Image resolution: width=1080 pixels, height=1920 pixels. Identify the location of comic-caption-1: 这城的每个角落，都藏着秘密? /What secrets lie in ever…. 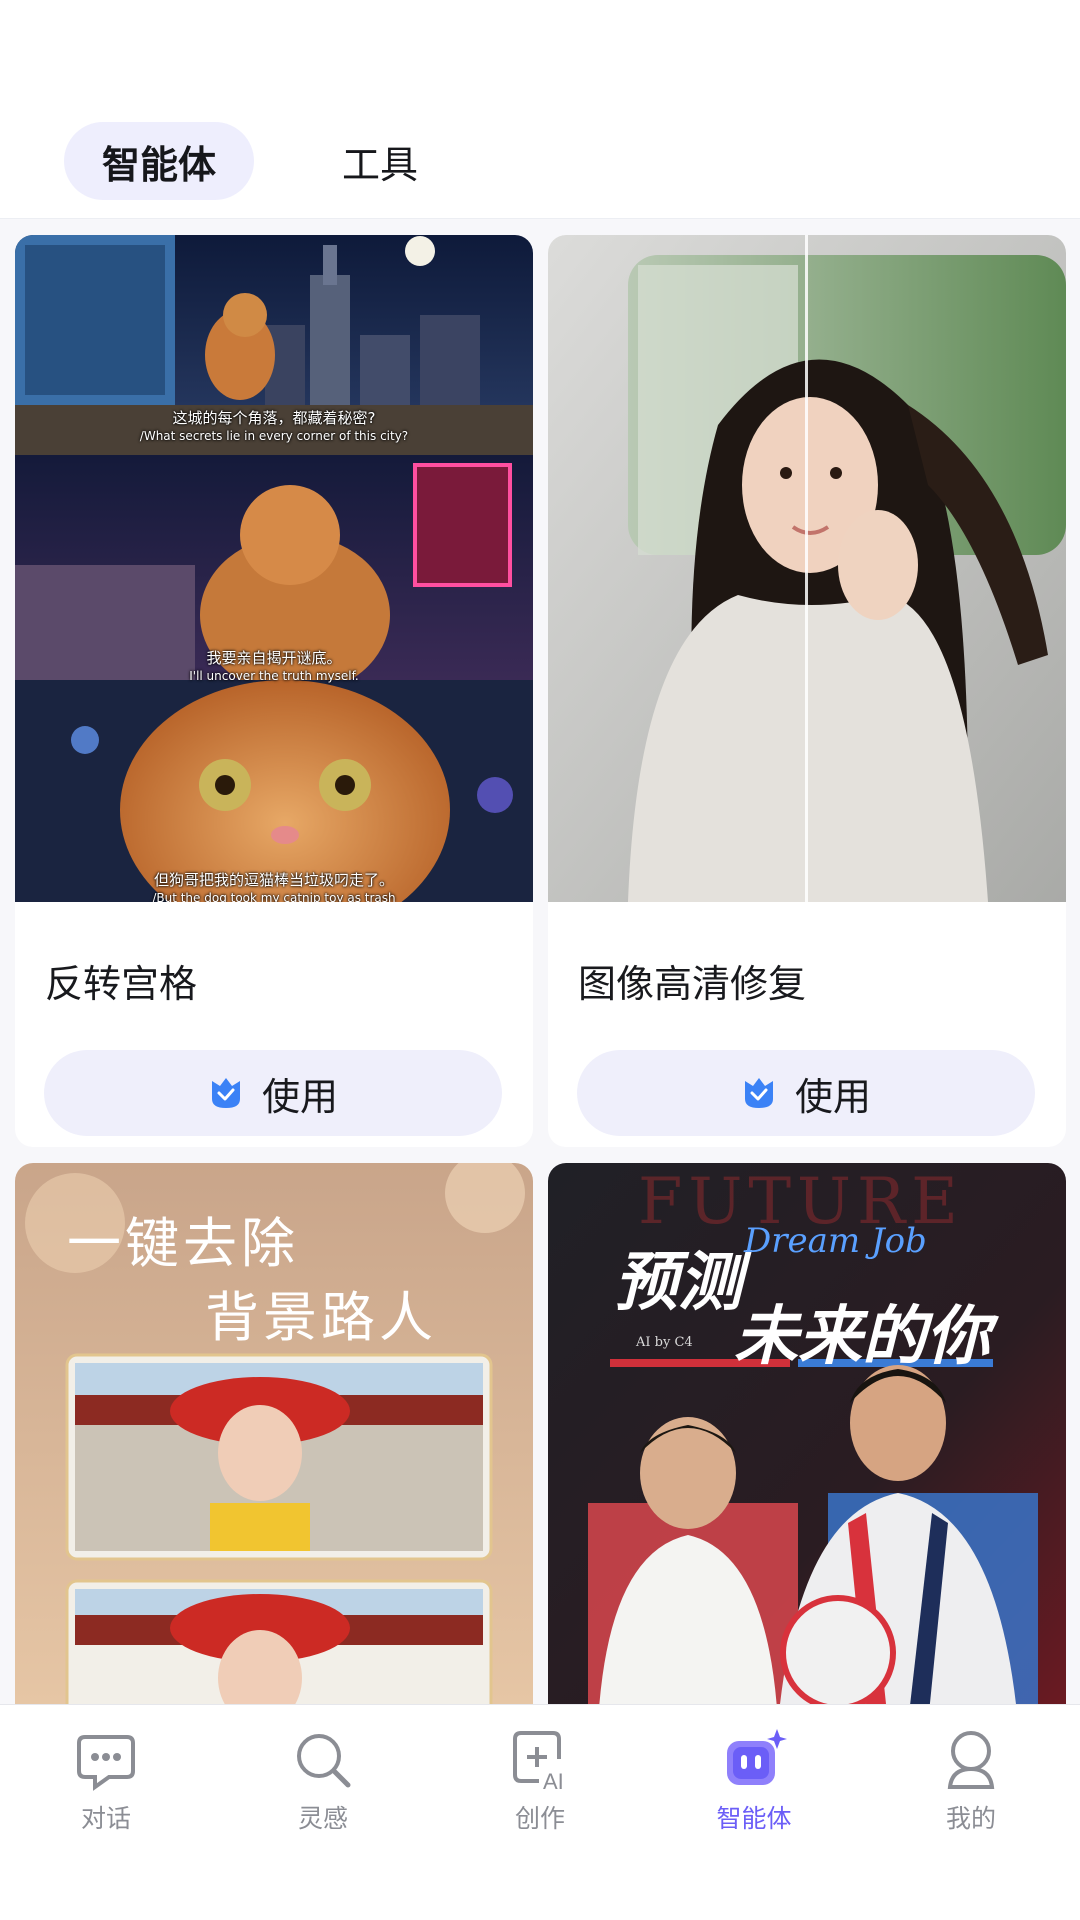
(274, 426).